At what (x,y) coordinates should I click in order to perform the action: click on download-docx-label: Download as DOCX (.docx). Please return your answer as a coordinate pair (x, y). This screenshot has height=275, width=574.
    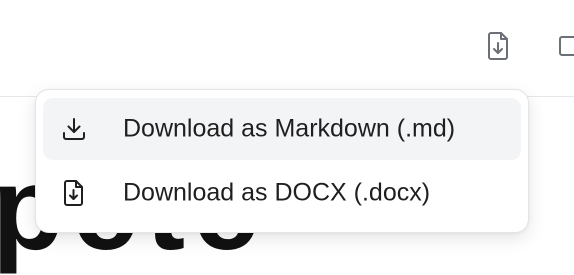
    Looking at the image, I should click on (277, 192).